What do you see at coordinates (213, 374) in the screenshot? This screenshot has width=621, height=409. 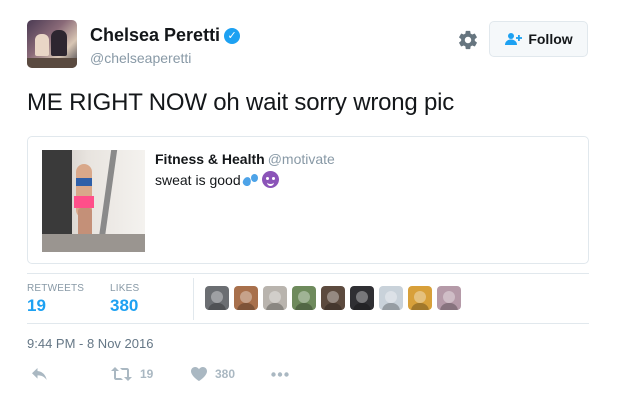 I see `like-button: 380` at bounding box center [213, 374].